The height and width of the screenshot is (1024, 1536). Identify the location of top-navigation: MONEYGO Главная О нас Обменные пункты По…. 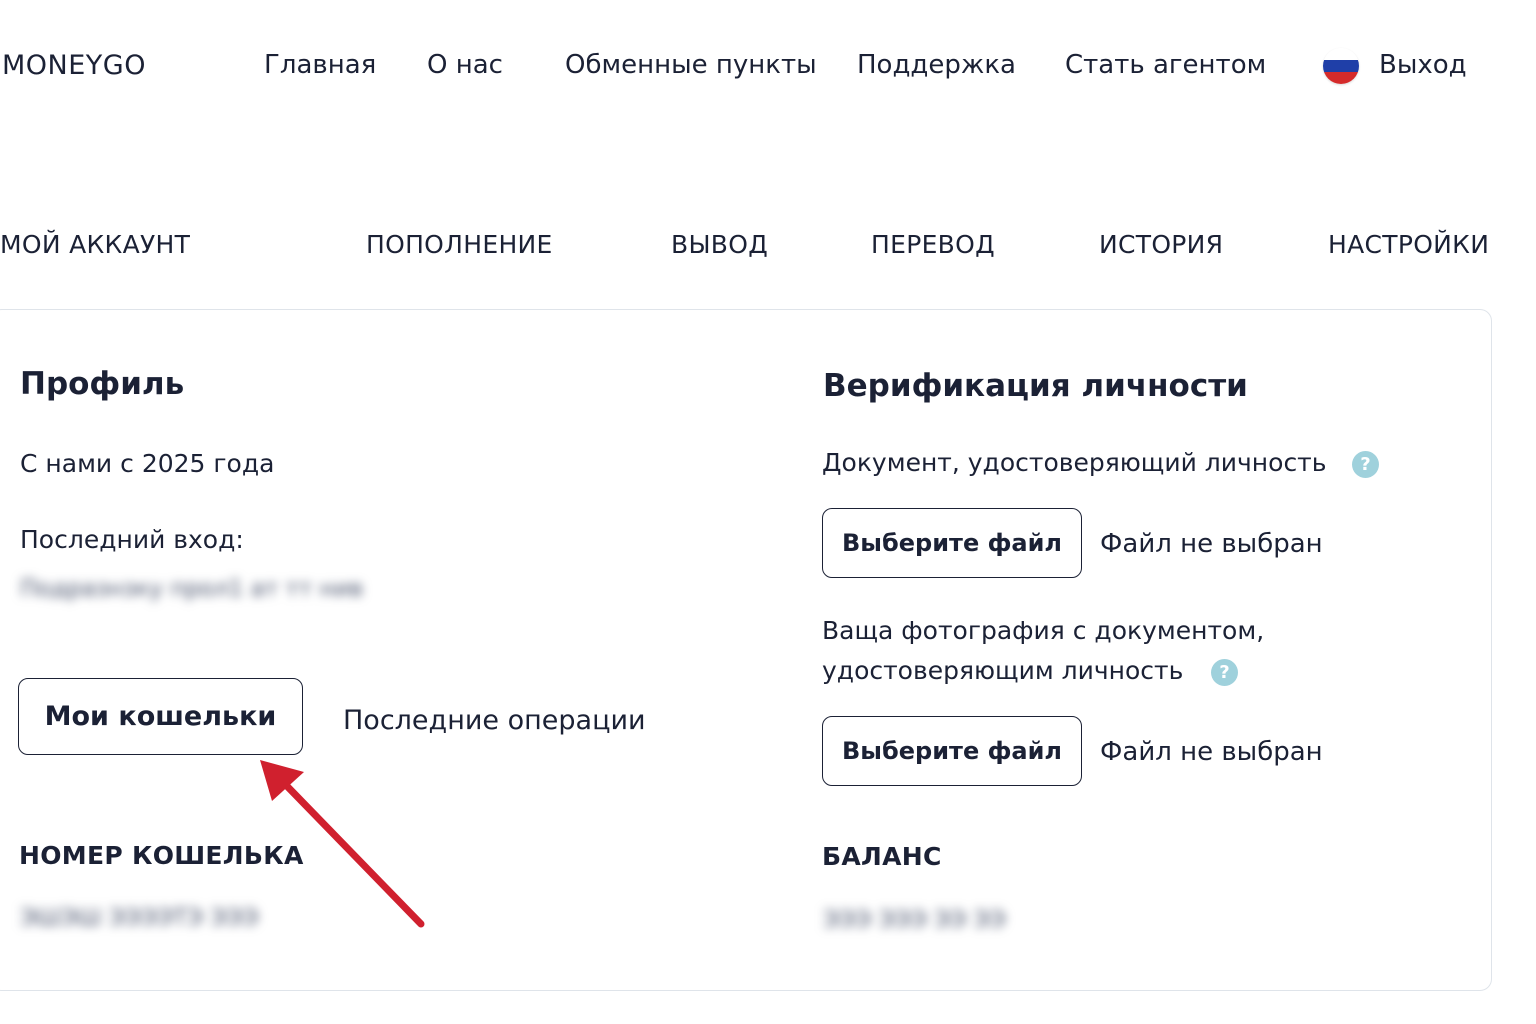
(768, 65).